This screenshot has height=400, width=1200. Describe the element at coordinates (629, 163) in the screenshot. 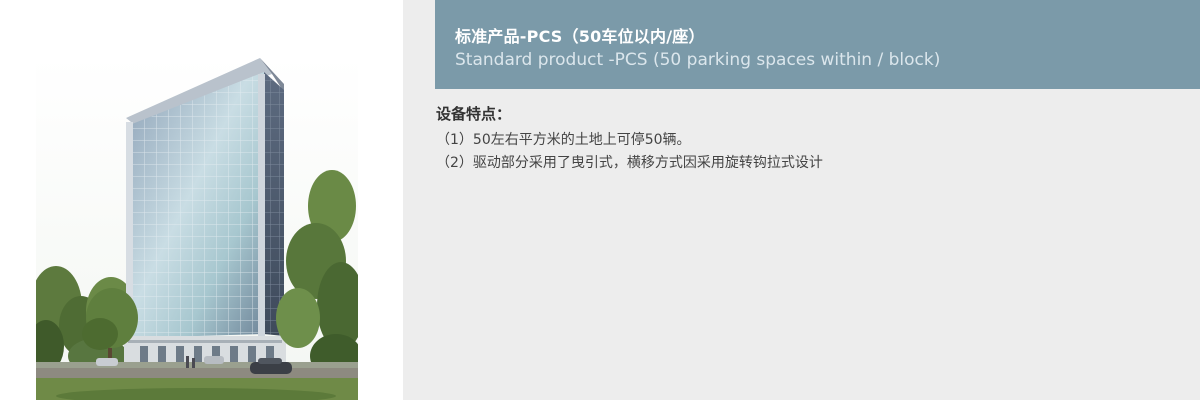

I see `feature-item: （2）驱动部分采用了曳引式，横移方式因采用旋转钩拉式设计` at that location.